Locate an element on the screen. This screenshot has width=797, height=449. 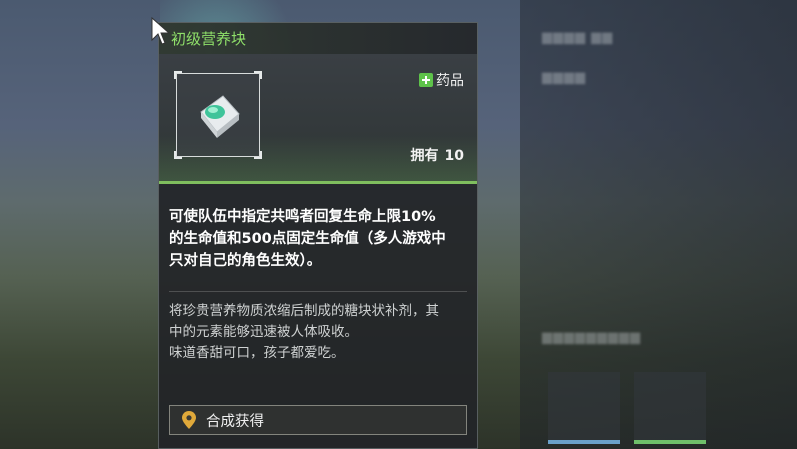
item-icon-frame is located at coordinates (218, 115).